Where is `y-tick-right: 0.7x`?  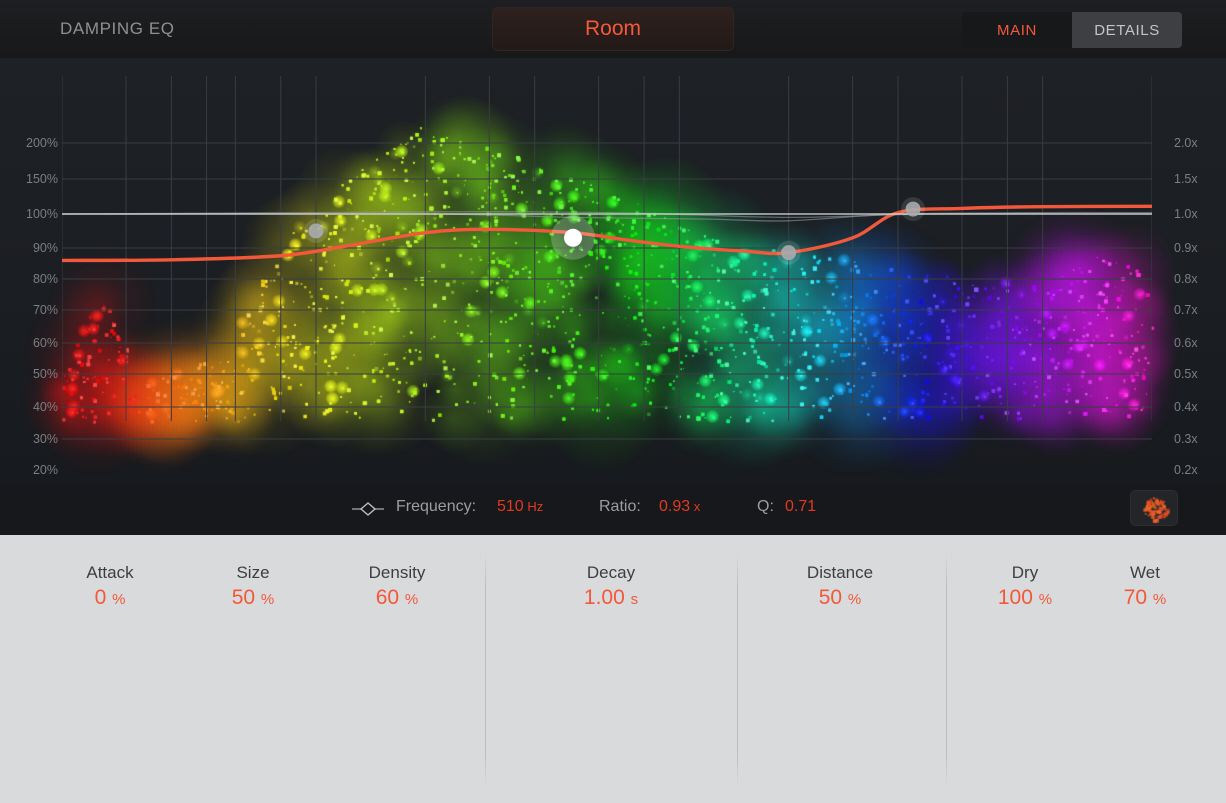 y-tick-right: 0.7x is located at coordinates (1186, 310).